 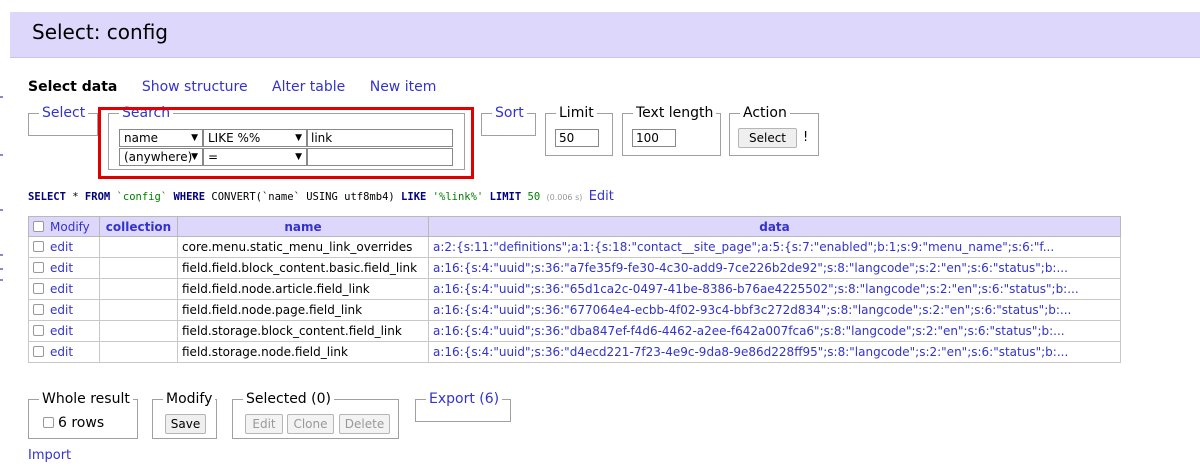 What do you see at coordinates (73, 87) in the screenshot?
I see `nav-select-data: Select data` at bounding box center [73, 87].